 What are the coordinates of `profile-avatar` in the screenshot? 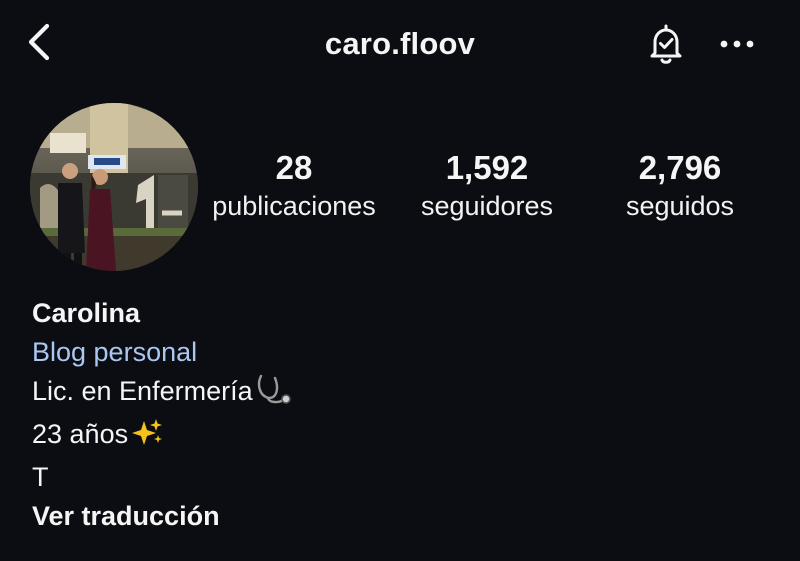 It's located at (114, 187).